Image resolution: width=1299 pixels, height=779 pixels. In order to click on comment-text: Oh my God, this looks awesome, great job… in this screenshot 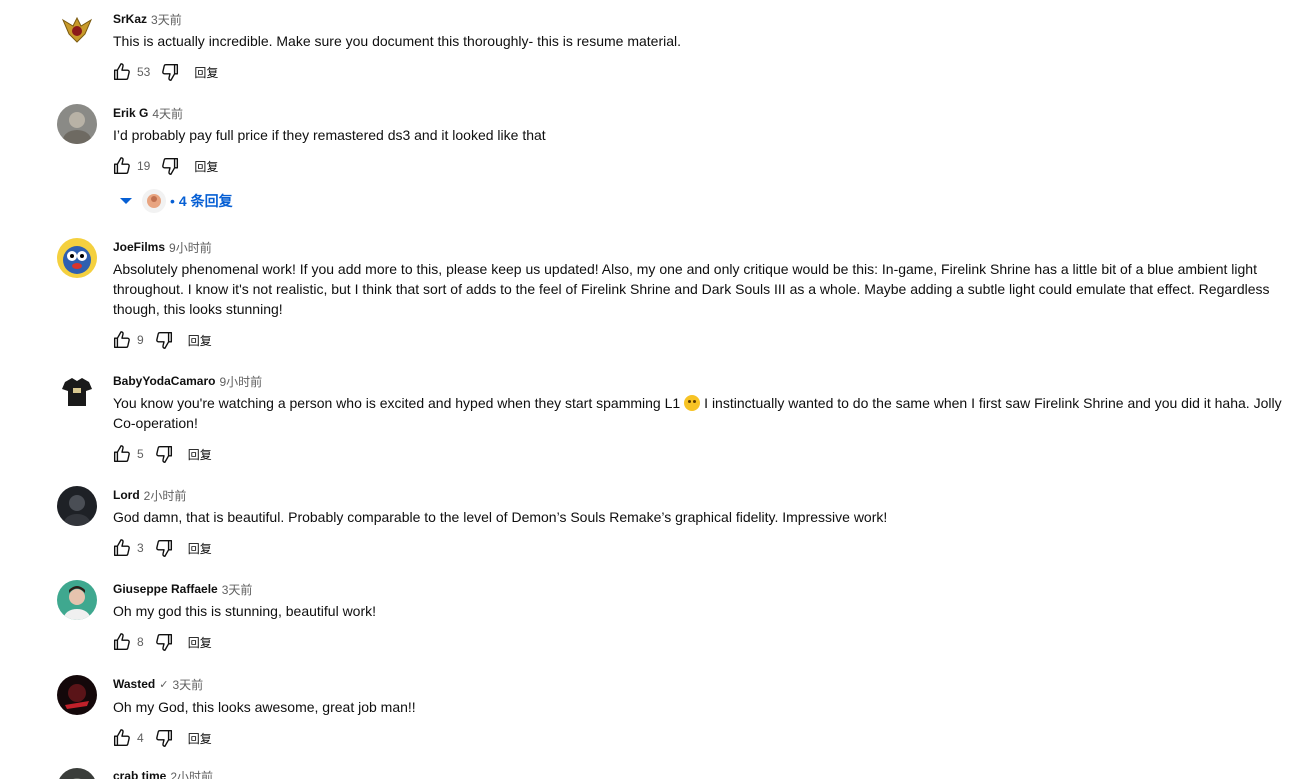, I will do `click(264, 707)`.